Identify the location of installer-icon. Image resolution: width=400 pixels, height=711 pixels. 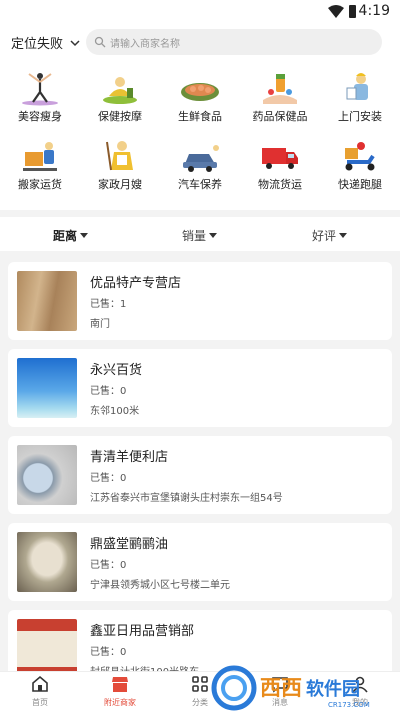
(357, 86).